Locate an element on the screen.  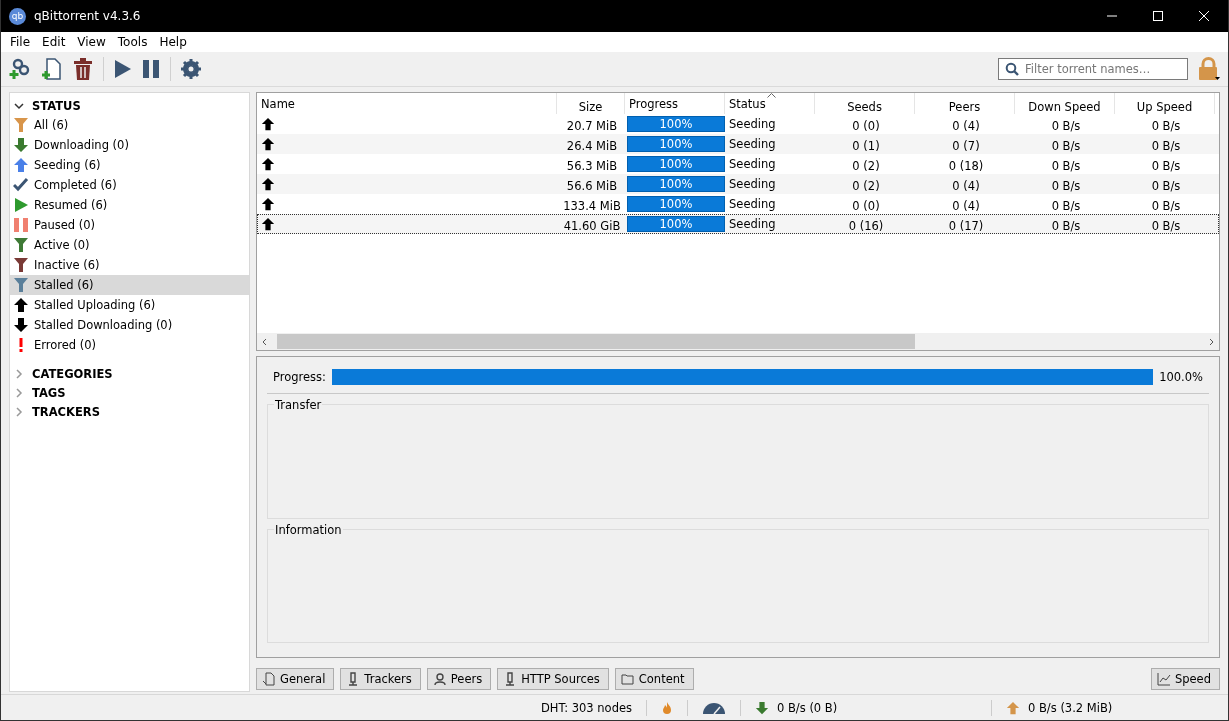
play-icon is located at coordinates (123, 69).